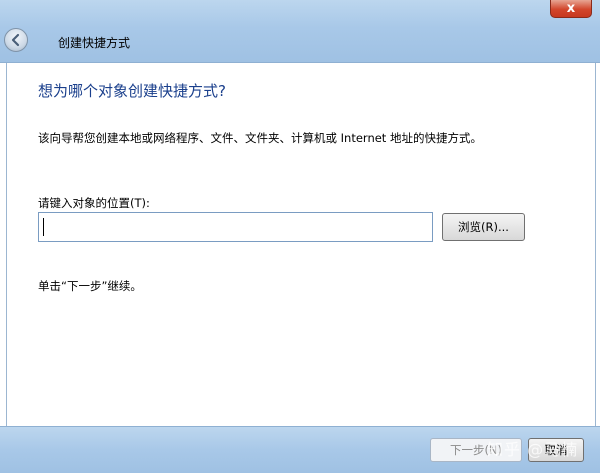  What do you see at coordinates (300, 31) in the screenshot?
I see `title-bar` at bounding box center [300, 31].